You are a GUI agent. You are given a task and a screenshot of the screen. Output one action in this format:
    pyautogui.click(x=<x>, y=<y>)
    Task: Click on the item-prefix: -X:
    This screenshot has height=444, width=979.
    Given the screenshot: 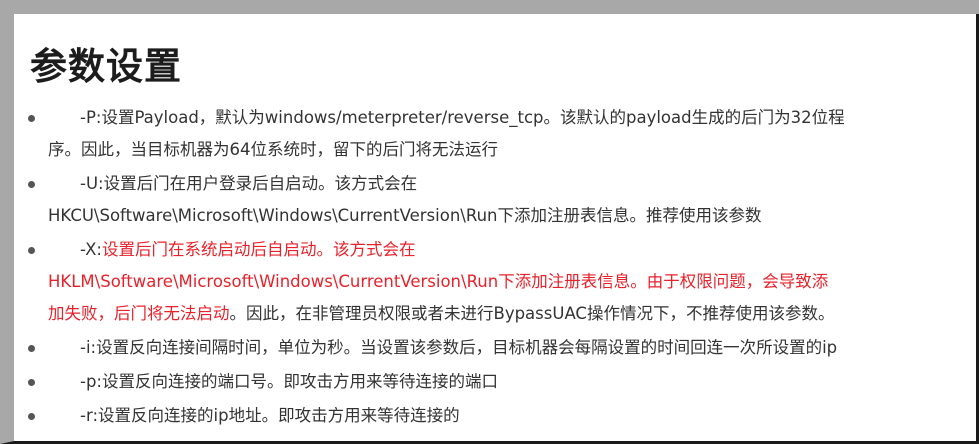 What is the action you would take?
    pyautogui.click(x=91, y=249)
    